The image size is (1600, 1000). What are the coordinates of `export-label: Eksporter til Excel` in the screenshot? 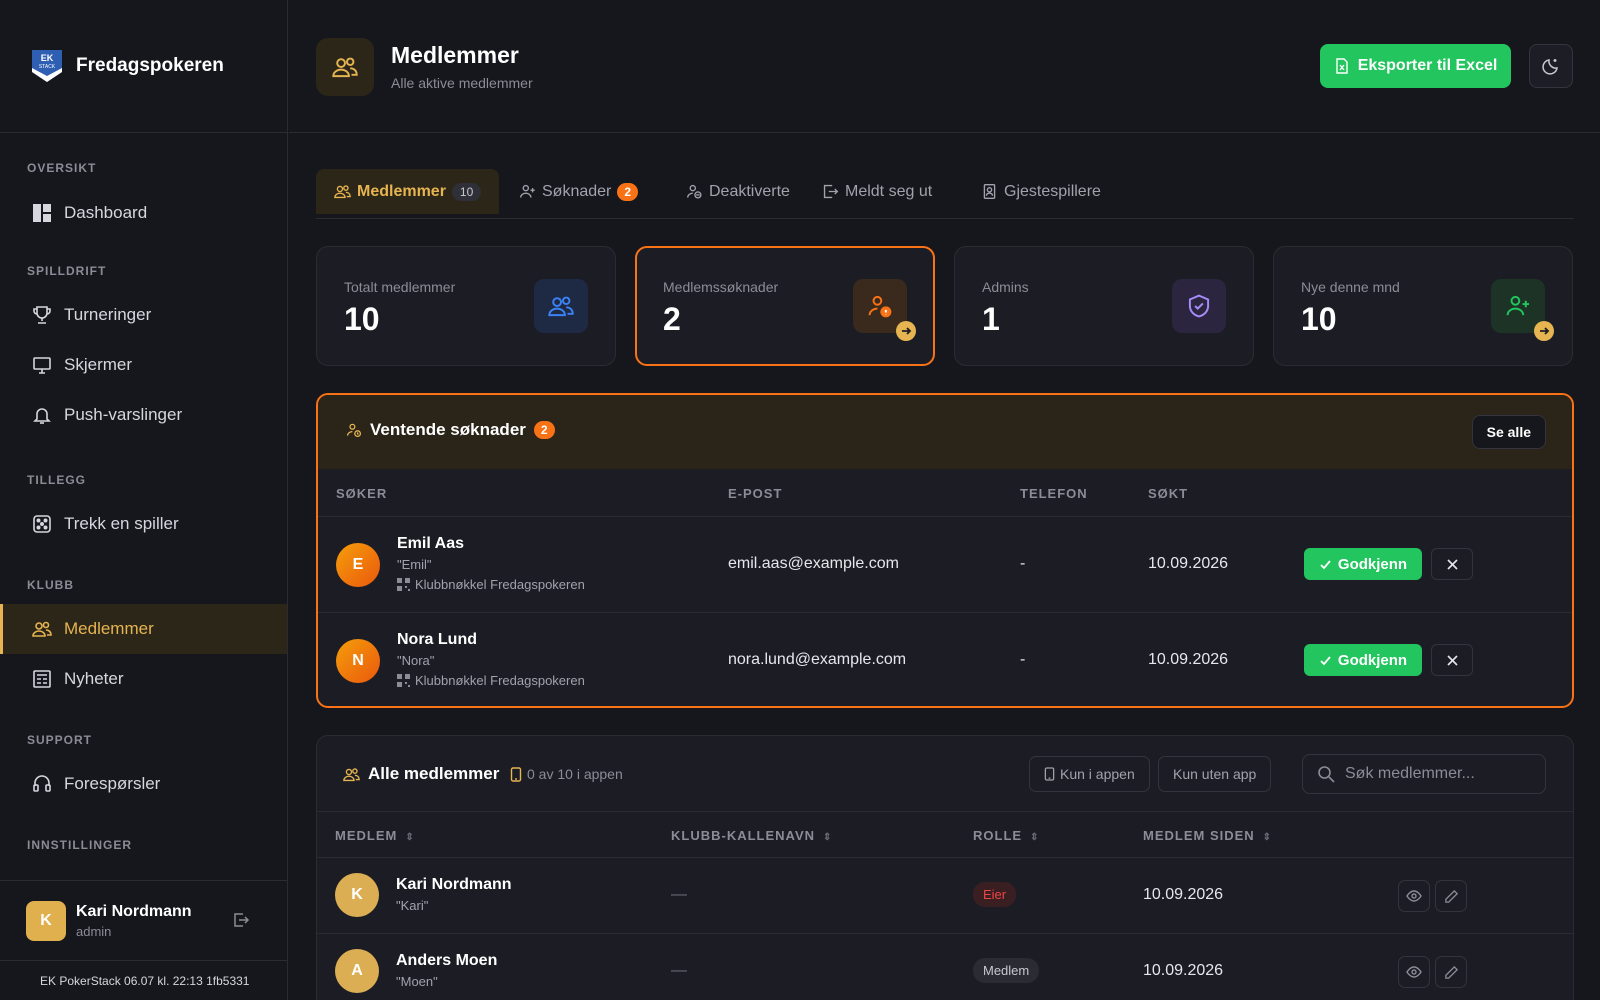 It's located at (1427, 65).